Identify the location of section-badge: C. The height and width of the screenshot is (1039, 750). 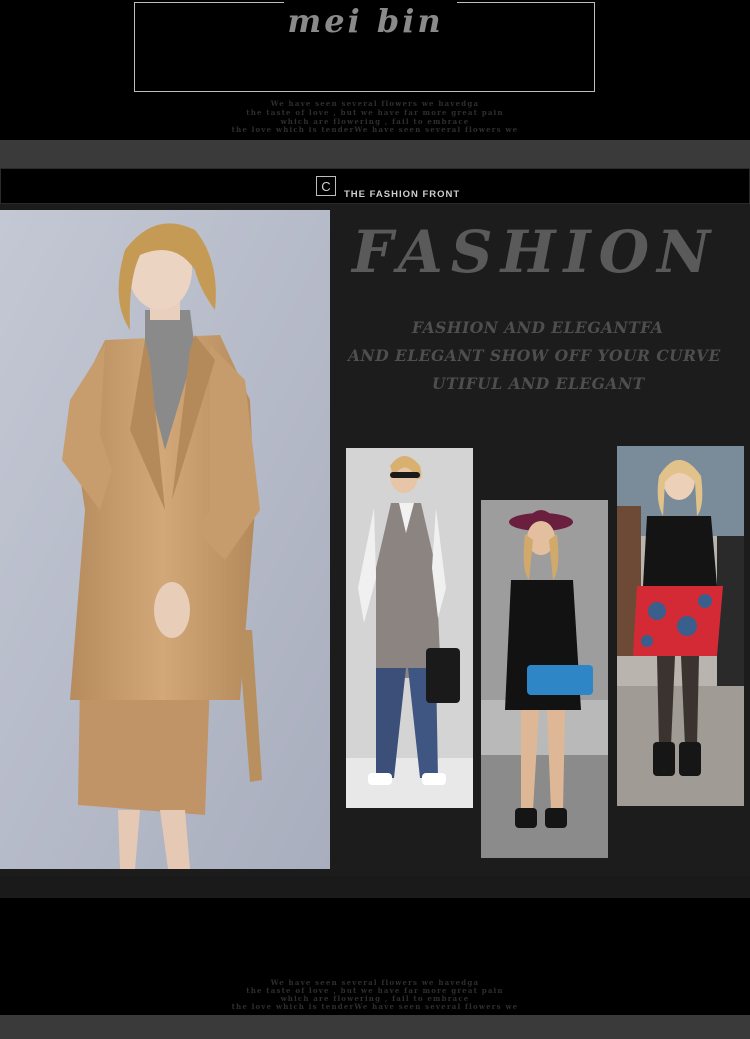
(326, 186).